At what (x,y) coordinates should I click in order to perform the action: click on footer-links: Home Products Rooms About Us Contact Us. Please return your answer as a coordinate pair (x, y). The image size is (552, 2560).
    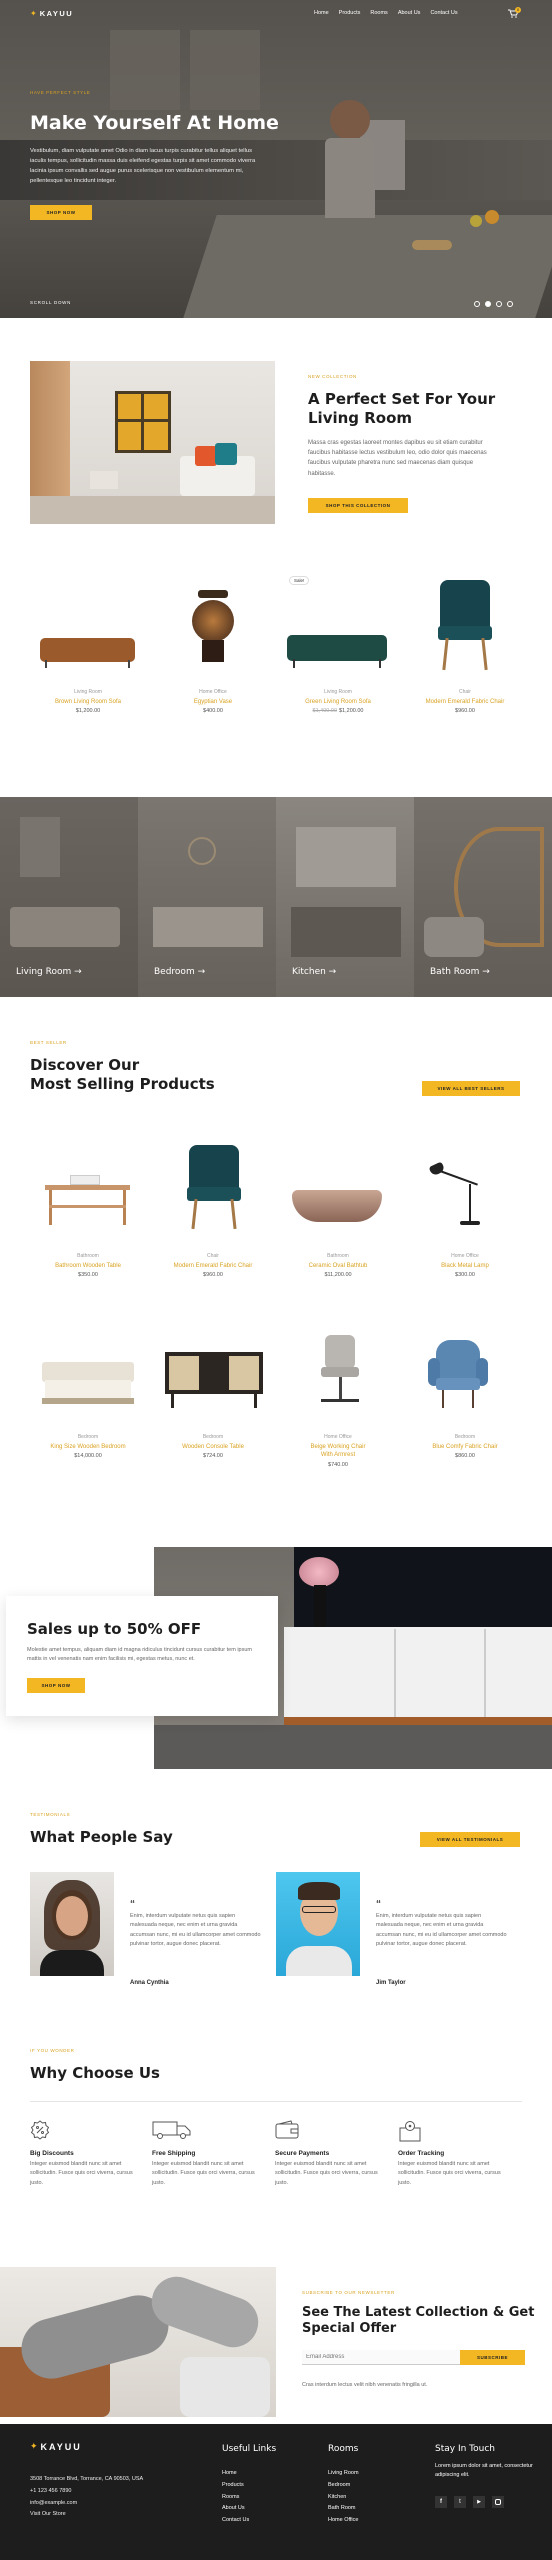
    Looking at the image, I should click on (235, 2497).